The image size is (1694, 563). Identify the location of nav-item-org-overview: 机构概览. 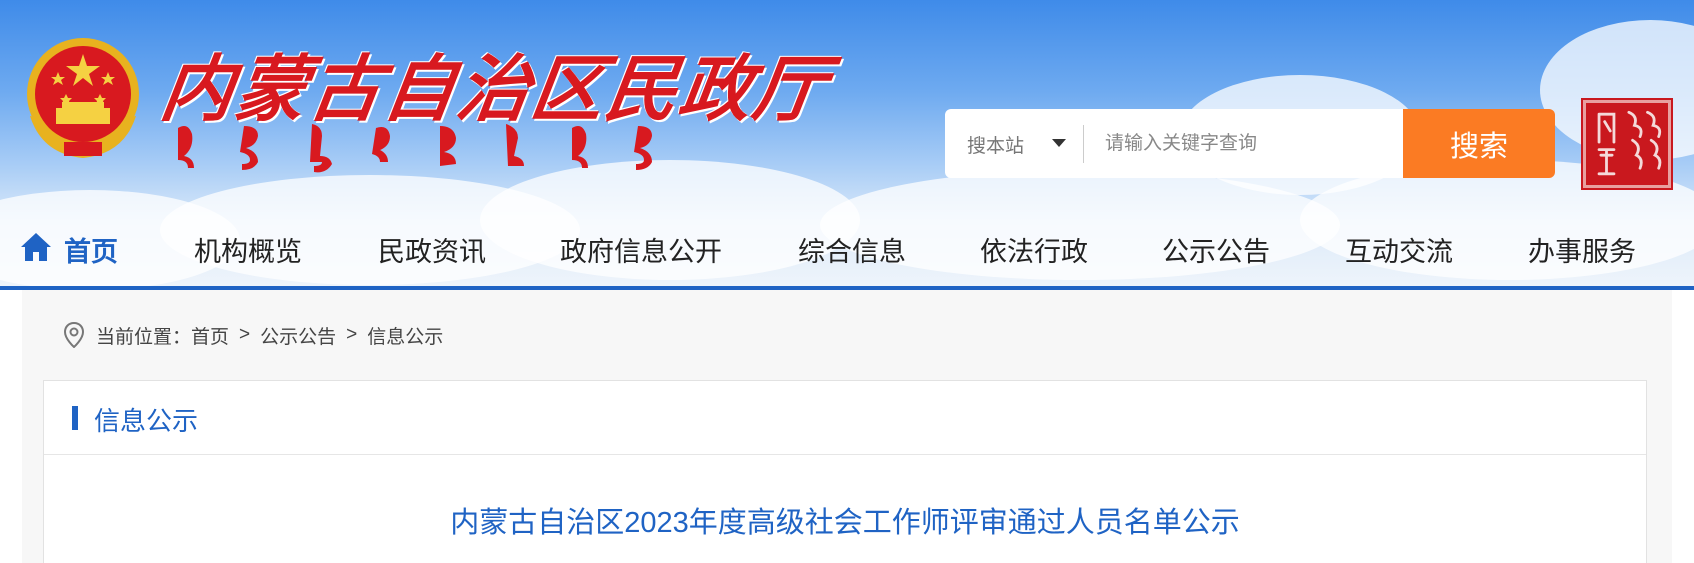
(248, 250).